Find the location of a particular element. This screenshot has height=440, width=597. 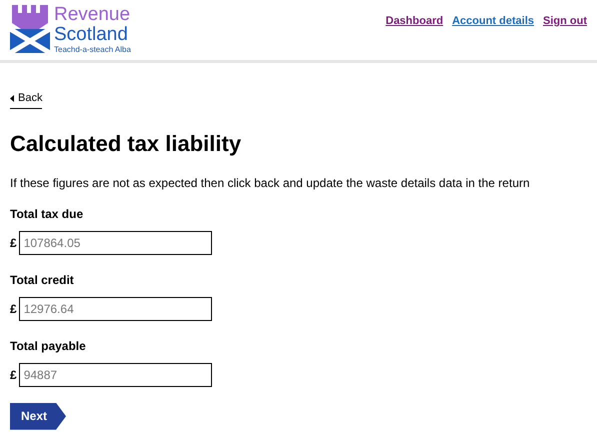

field-label: Total tax due is located at coordinates (47, 214).